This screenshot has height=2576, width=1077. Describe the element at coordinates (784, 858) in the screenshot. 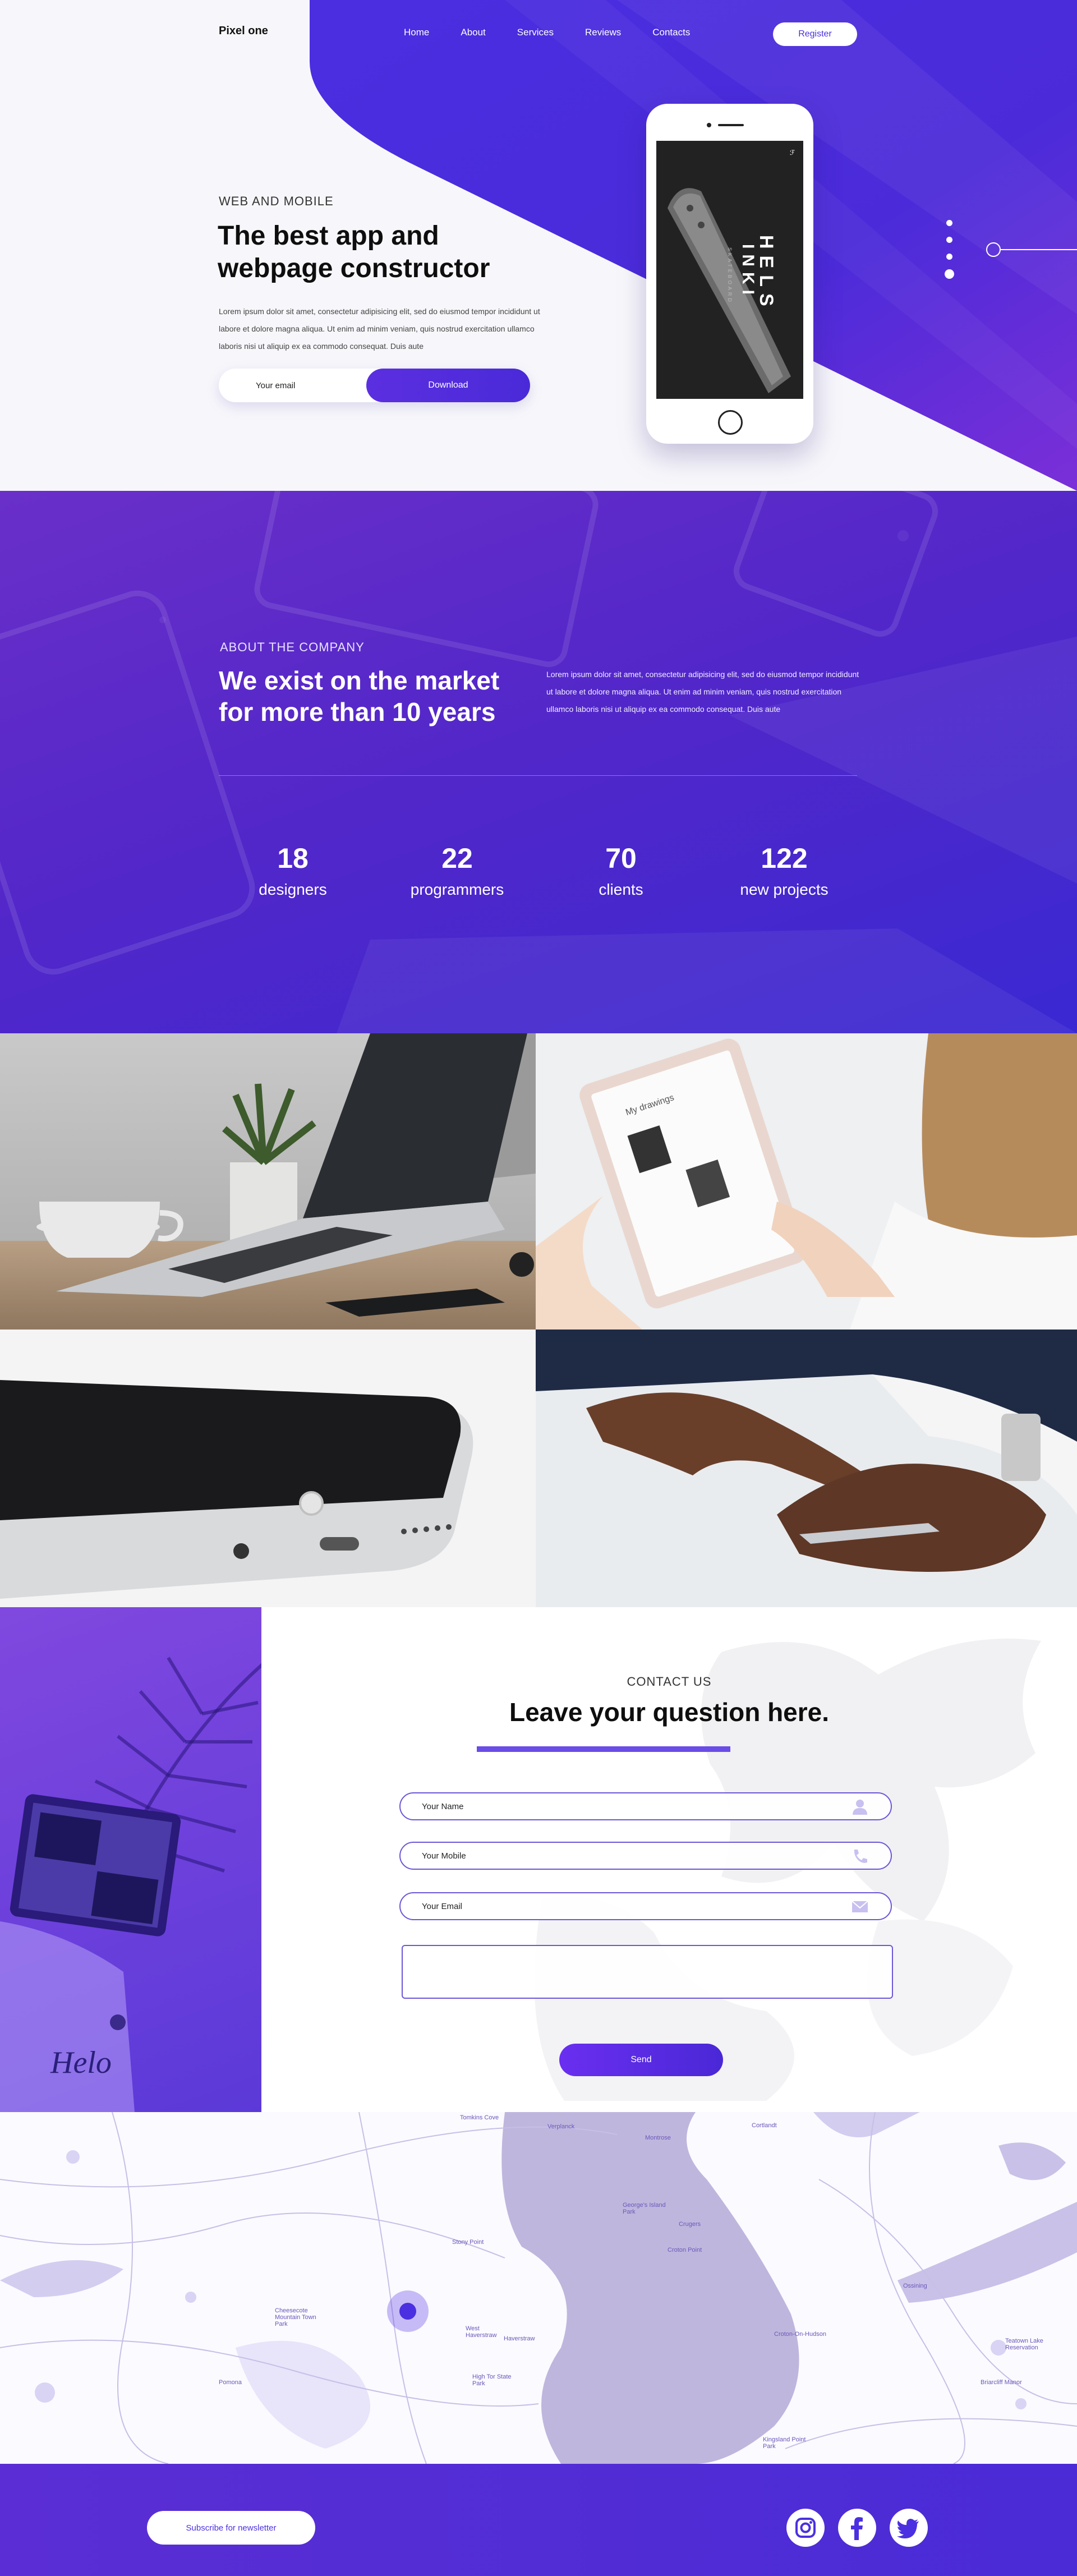

I see `stat-number: 122` at that location.